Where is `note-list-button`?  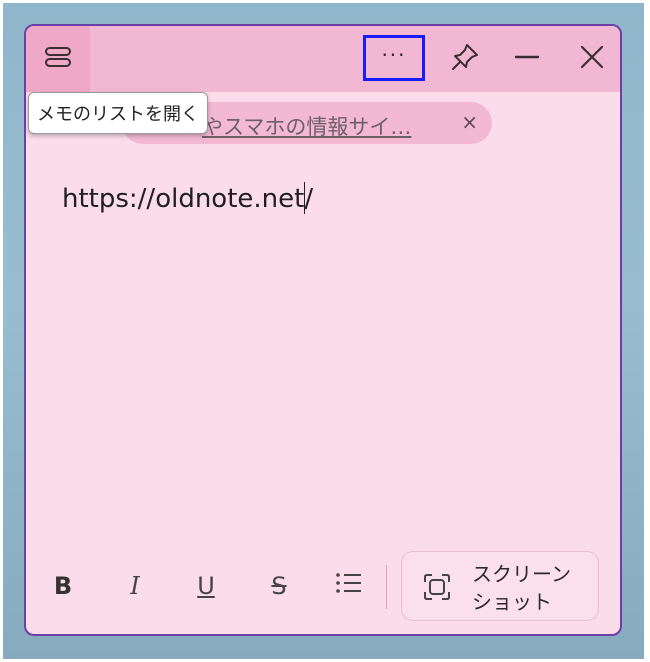 note-list-button is located at coordinates (58, 59).